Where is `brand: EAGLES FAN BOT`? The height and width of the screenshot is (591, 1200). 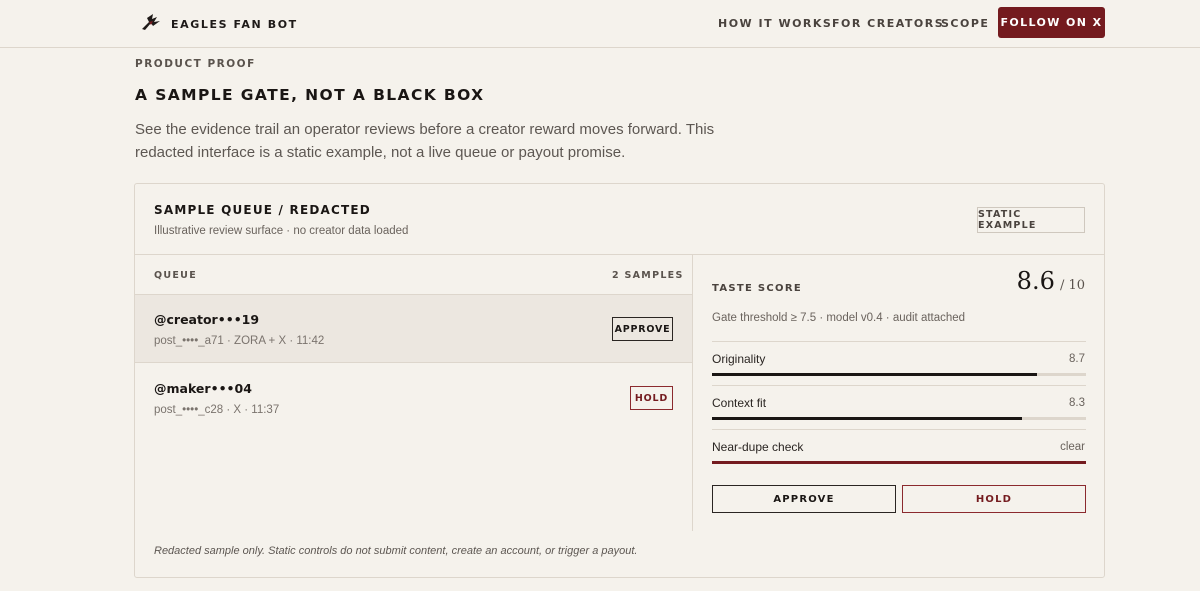 brand: EAGLES FAN BOT is located at coordinates (219, 24).